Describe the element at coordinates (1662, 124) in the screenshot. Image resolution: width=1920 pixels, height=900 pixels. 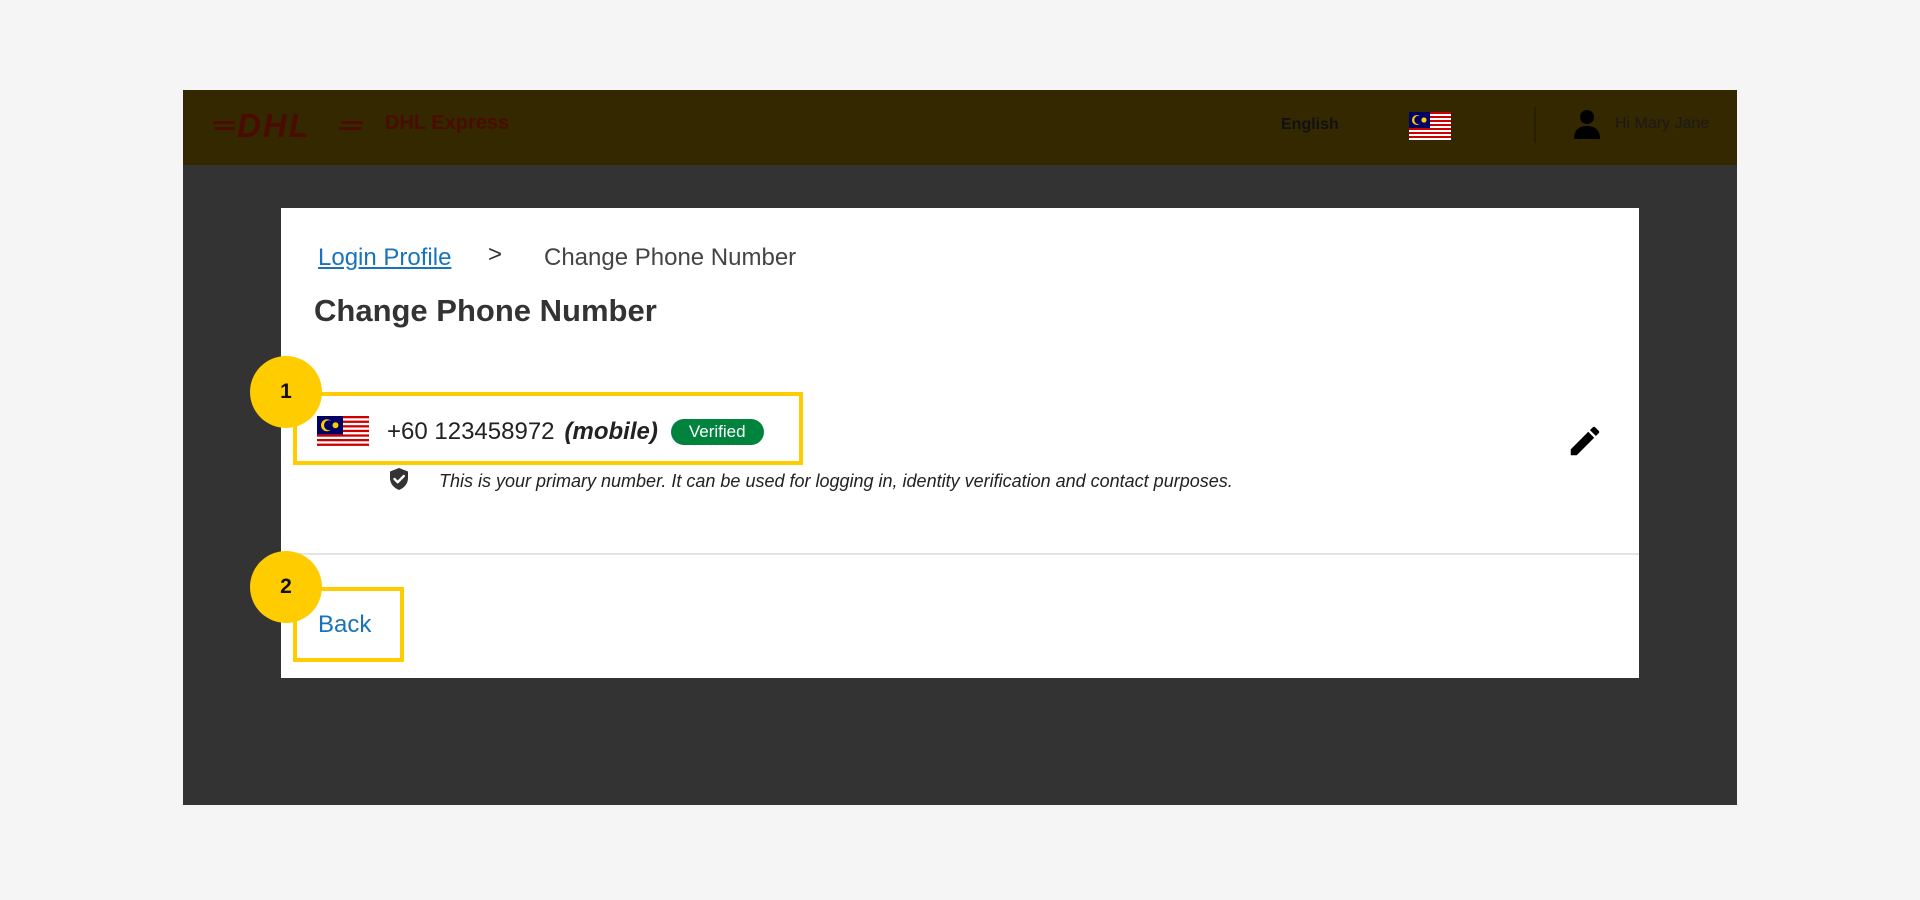
I see `user-greeting: Hi Mary Jane` at that location.